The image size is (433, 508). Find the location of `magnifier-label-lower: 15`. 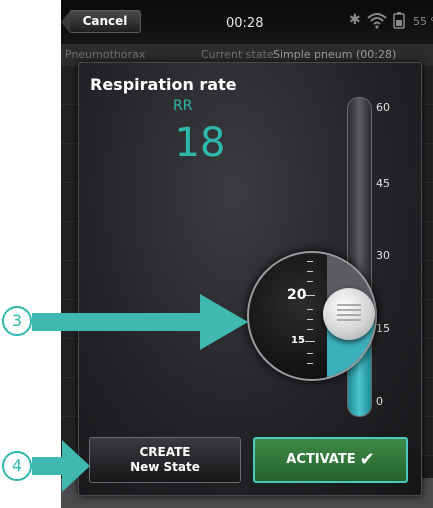

magnifier-label-lower: 15 is located at coordinates (298, 340).